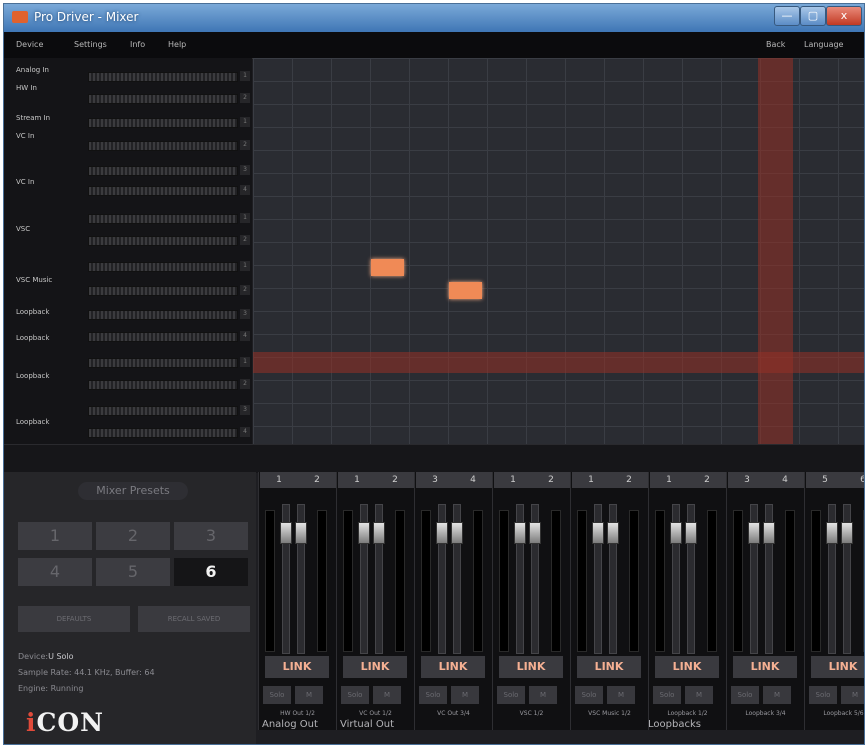 This screenshot has width=865, height=745. What do you see at coordinates (33, 656) in the screenshot?
I see `device-label: Device:` at bounding box center [33, 656].